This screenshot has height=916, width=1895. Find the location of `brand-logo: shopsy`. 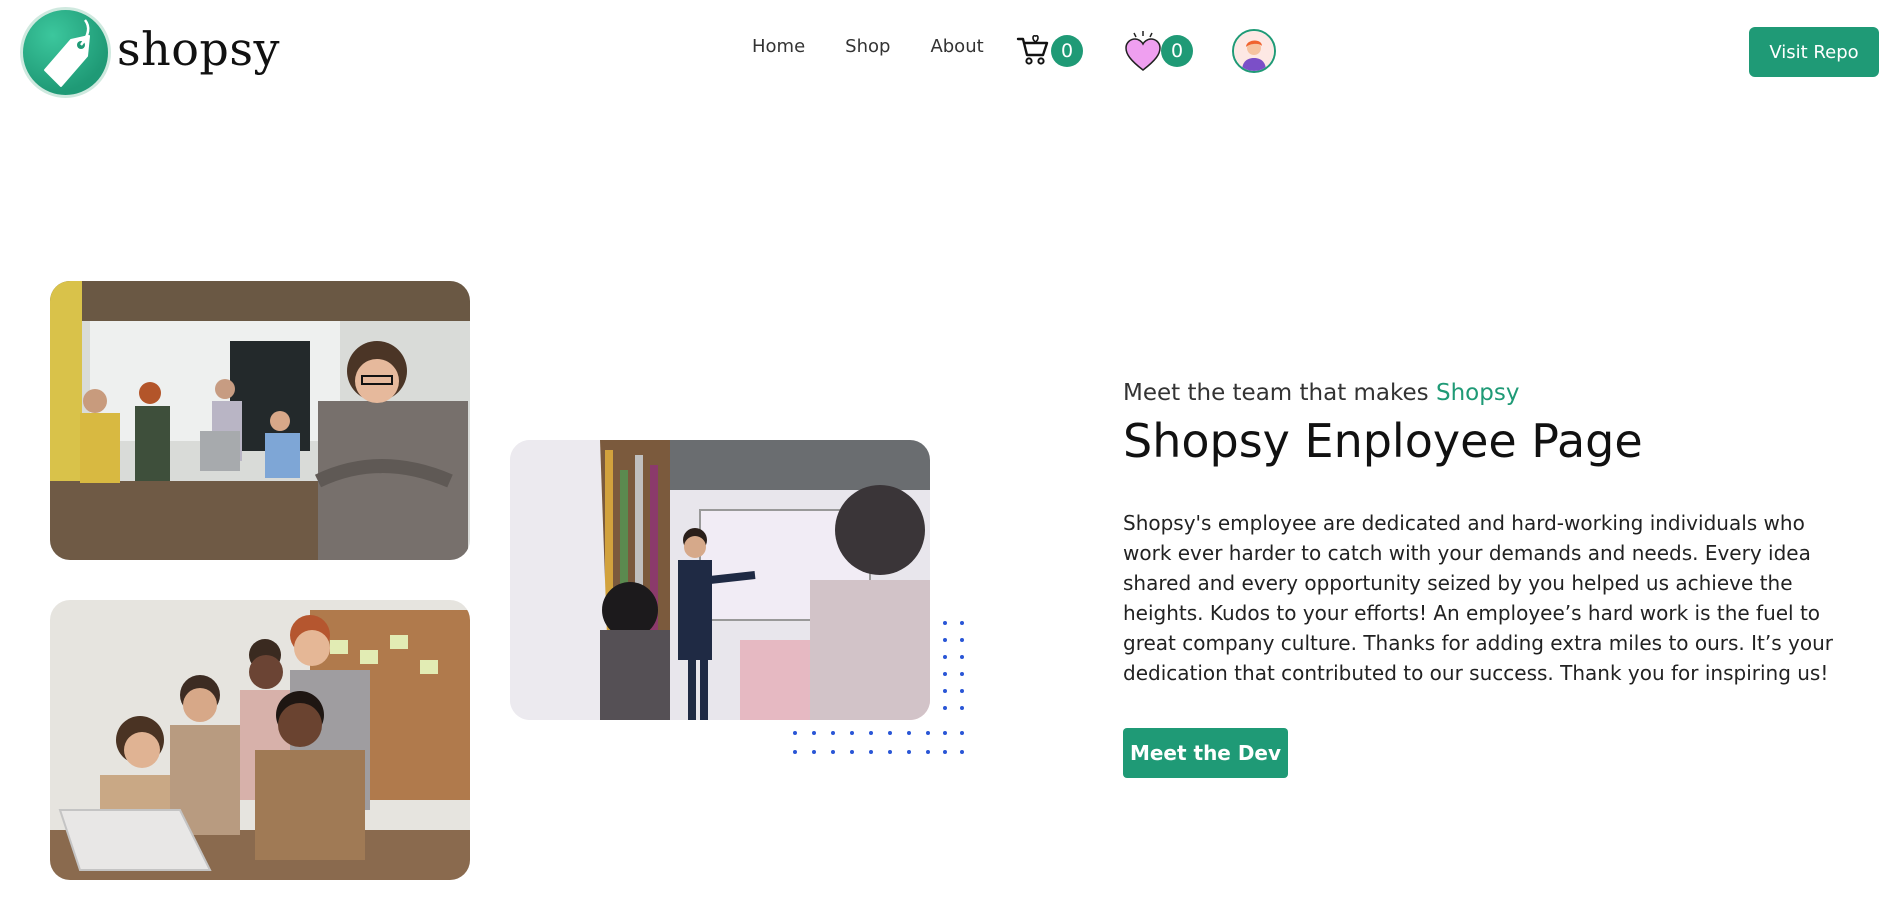

brand-logo: shopsy is located at coordinates (150, 52).